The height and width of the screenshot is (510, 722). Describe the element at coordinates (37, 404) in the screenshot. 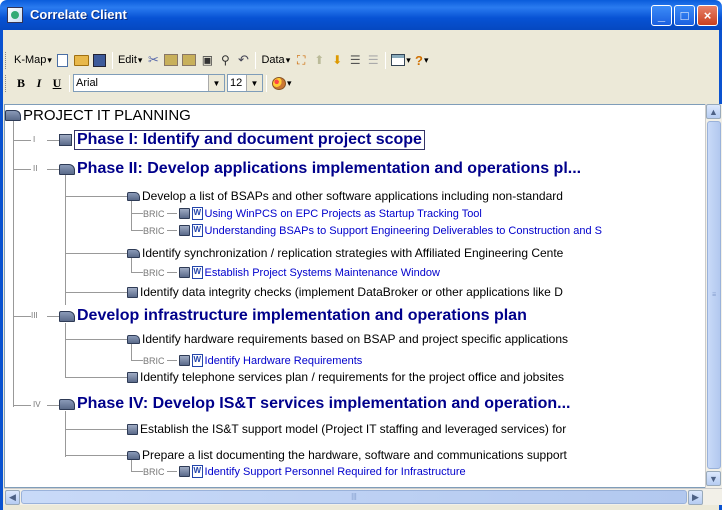

I see `phase-number: IV` at that location.